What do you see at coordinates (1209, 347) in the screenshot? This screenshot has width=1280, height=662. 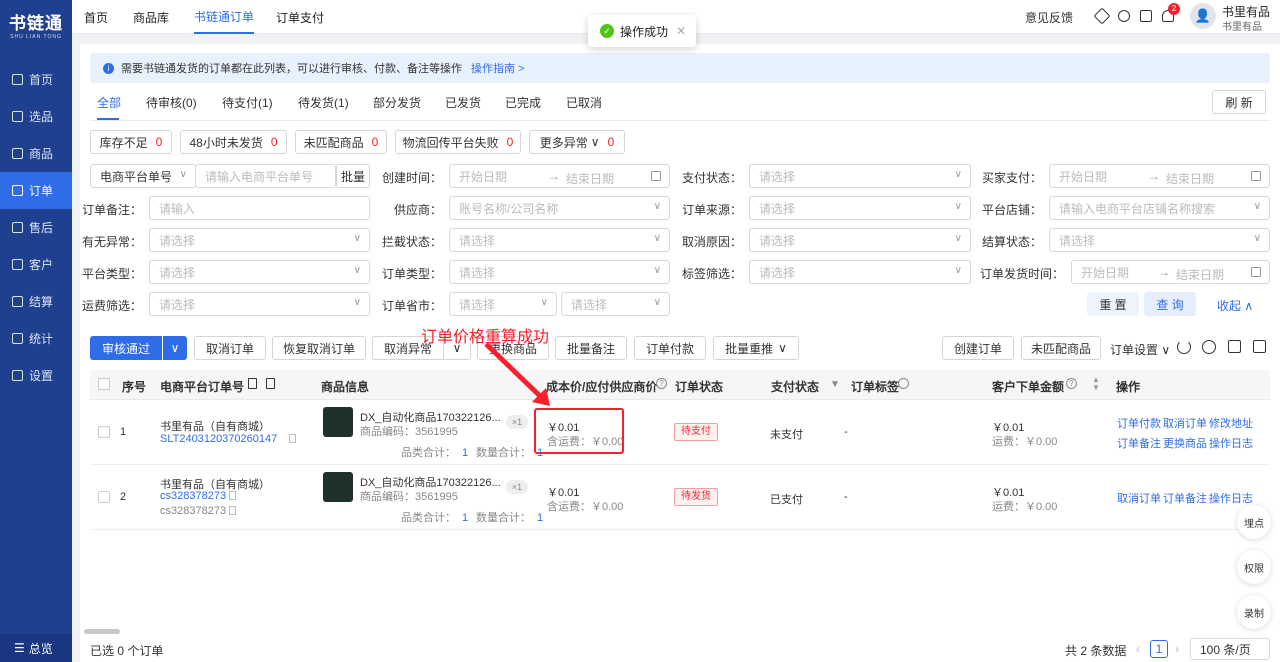 I see `gear-icon` at bounding box center [1209, 347].